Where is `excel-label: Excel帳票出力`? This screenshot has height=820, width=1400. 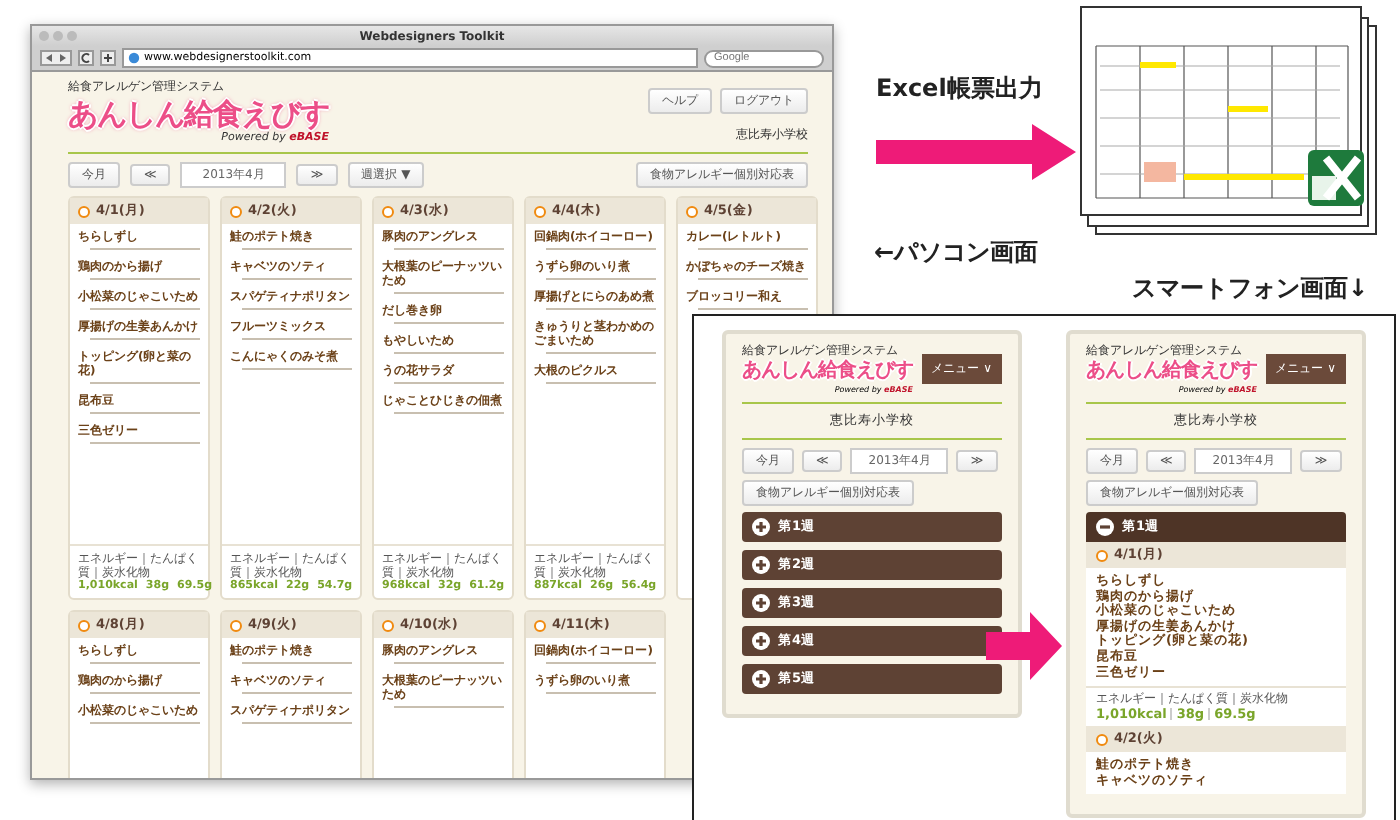
excel-label: Excel帳票出力 is located at coordinates (959, 89).